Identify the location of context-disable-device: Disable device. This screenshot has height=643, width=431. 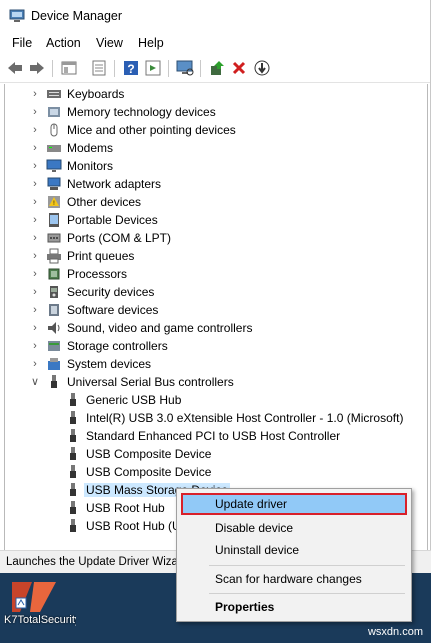
(294, 528).